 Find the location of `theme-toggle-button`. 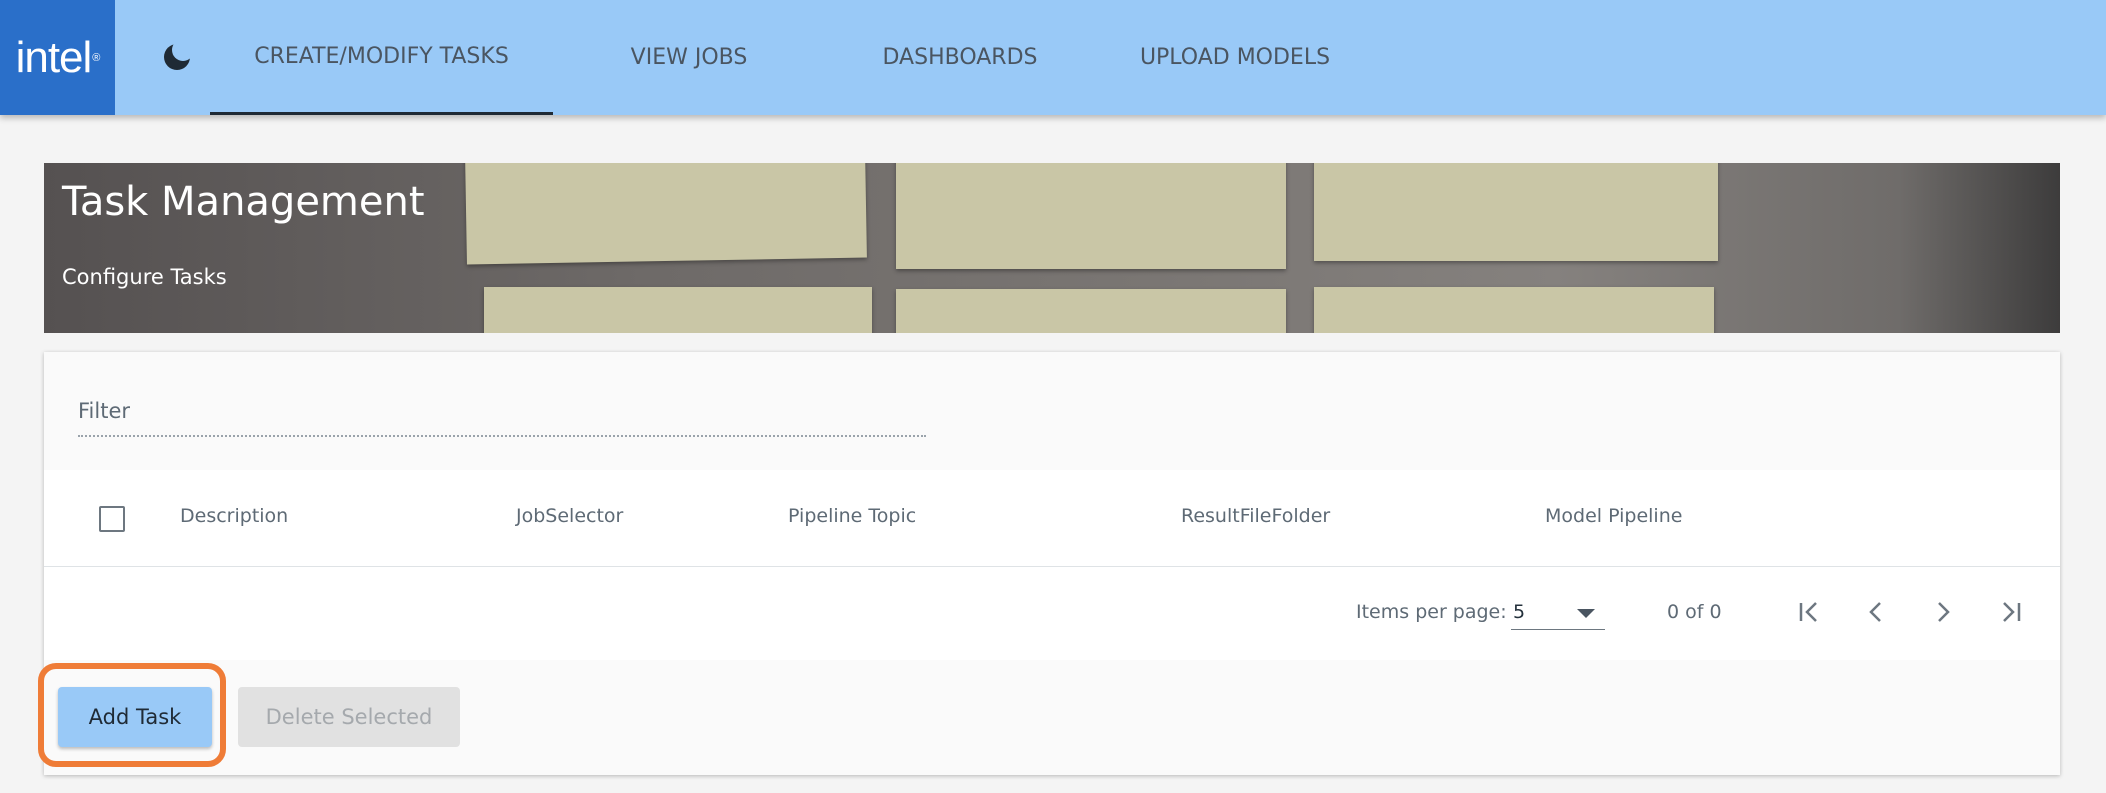

theme-toggle-button is located at coordinates (177, 57).